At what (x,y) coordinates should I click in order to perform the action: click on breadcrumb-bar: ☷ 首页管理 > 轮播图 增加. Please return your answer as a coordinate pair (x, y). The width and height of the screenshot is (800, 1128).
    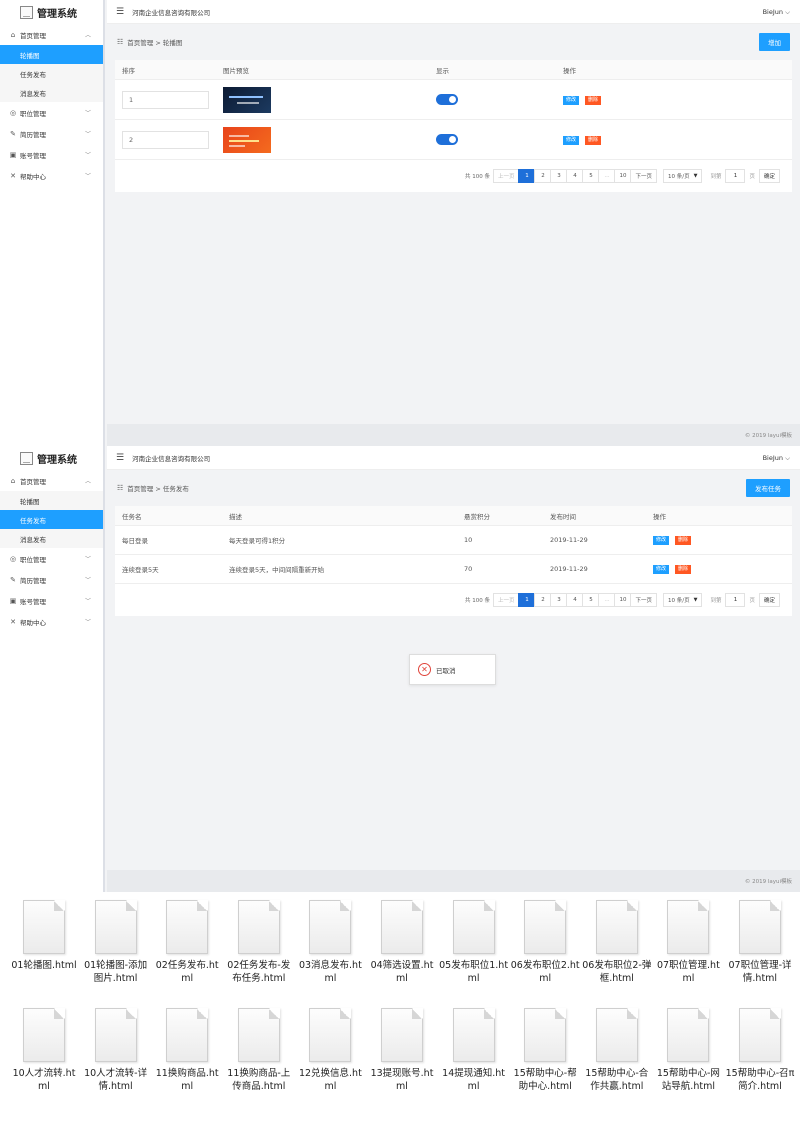
    Looking at the image, I should click on (453, 42).